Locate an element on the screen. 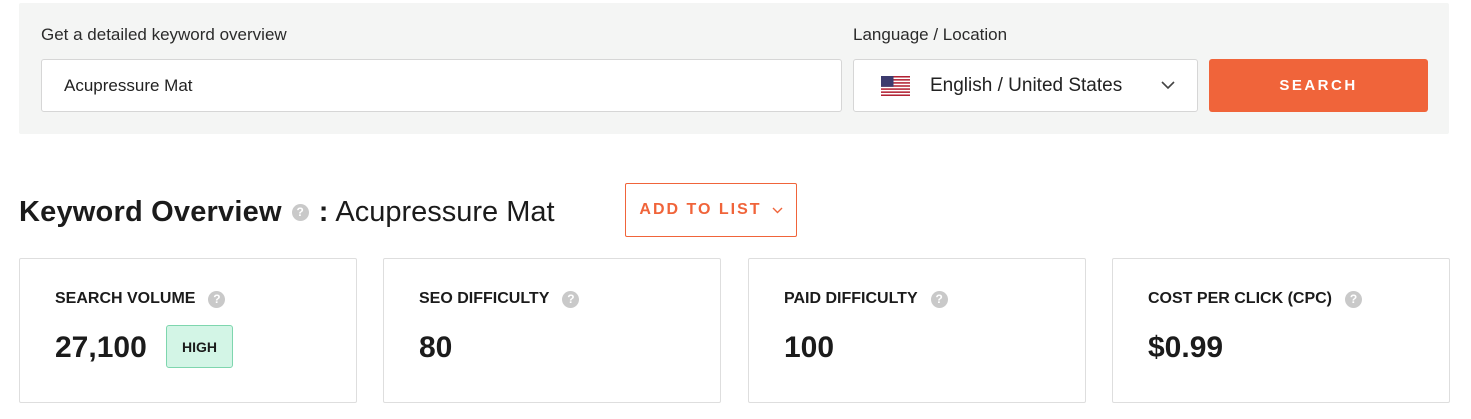  metric-value: 27,100 is located at coordinates (101, 347).